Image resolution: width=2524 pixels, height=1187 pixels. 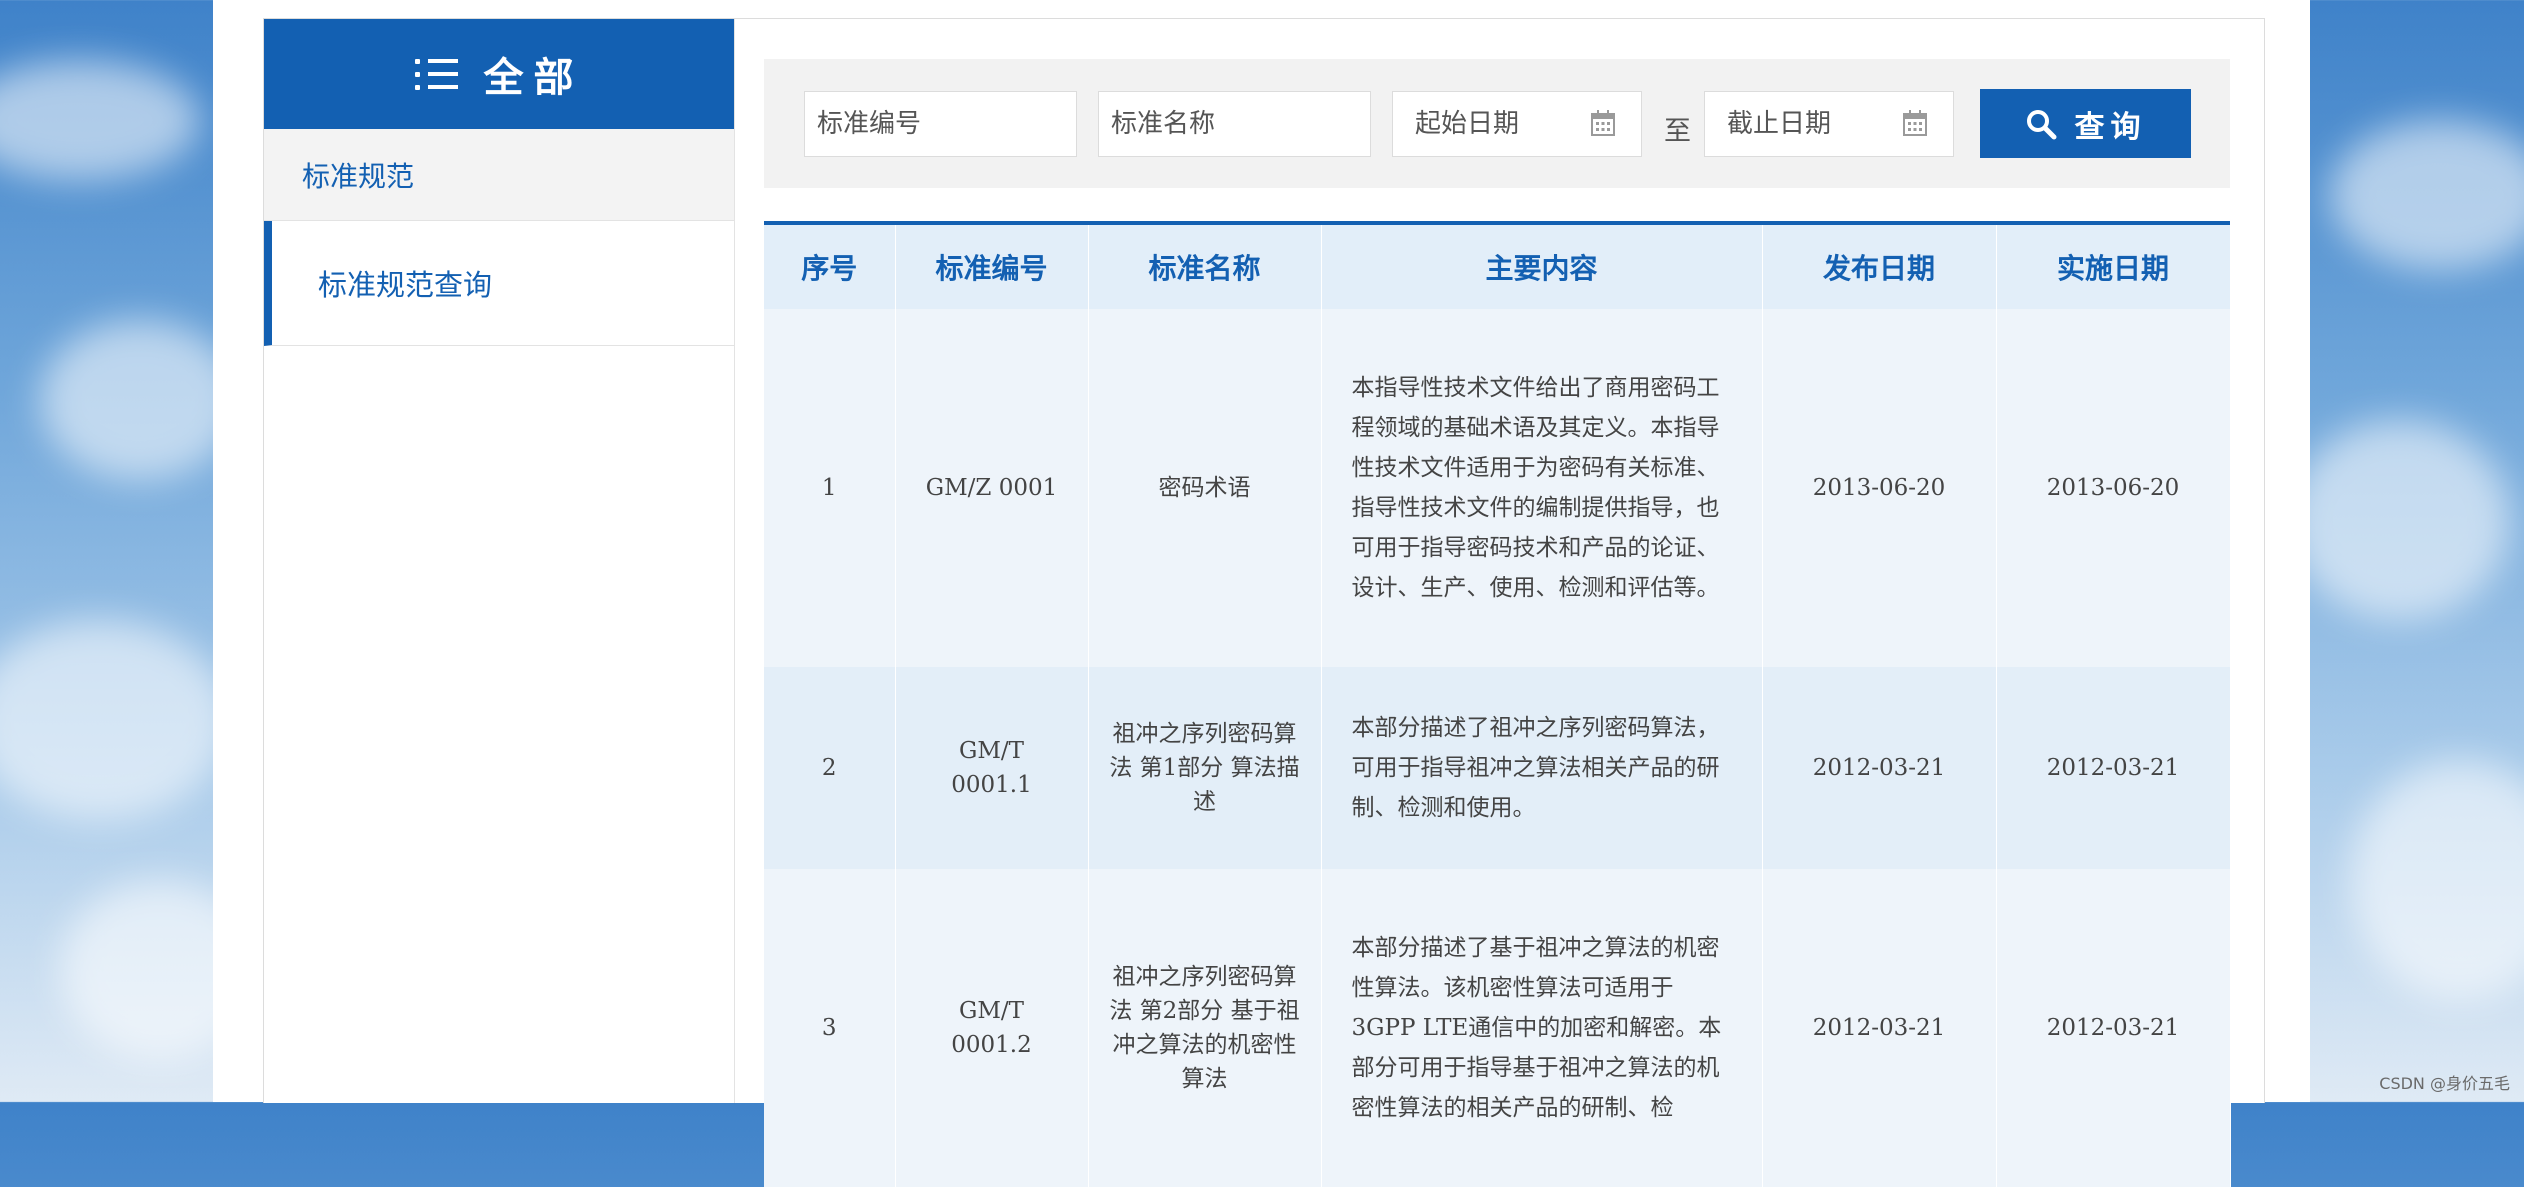 I want to click on cell-index: 1, so click(x=830, y=488).